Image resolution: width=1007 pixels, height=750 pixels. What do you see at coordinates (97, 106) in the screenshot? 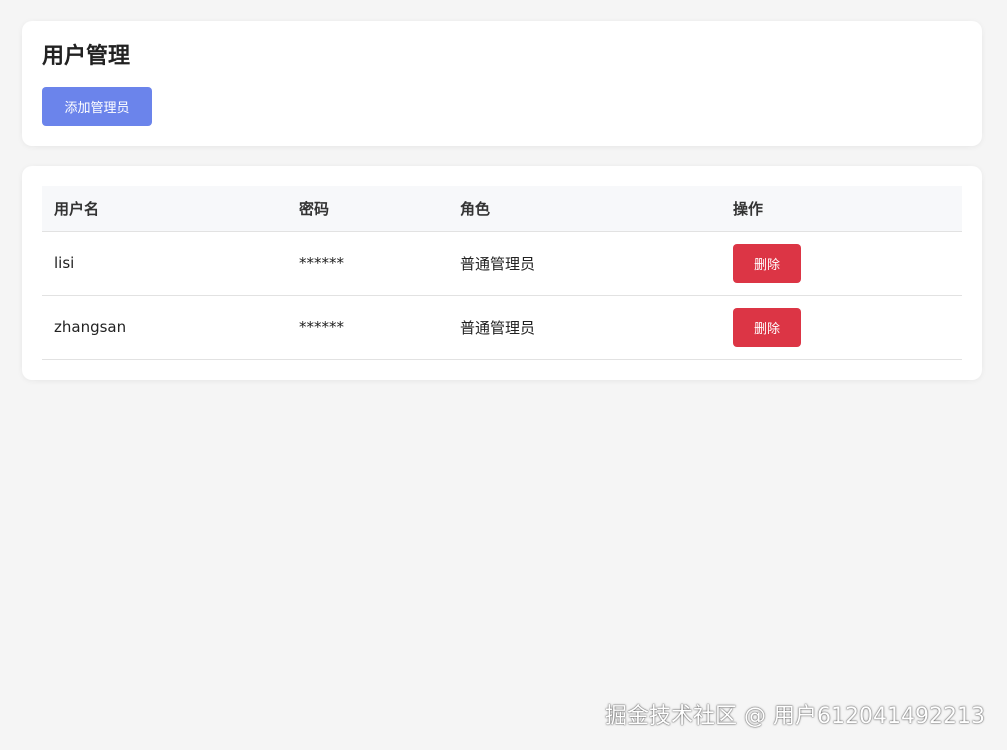
I see `add-admin-button: 添加管理员` at bounding box center [97, 106].